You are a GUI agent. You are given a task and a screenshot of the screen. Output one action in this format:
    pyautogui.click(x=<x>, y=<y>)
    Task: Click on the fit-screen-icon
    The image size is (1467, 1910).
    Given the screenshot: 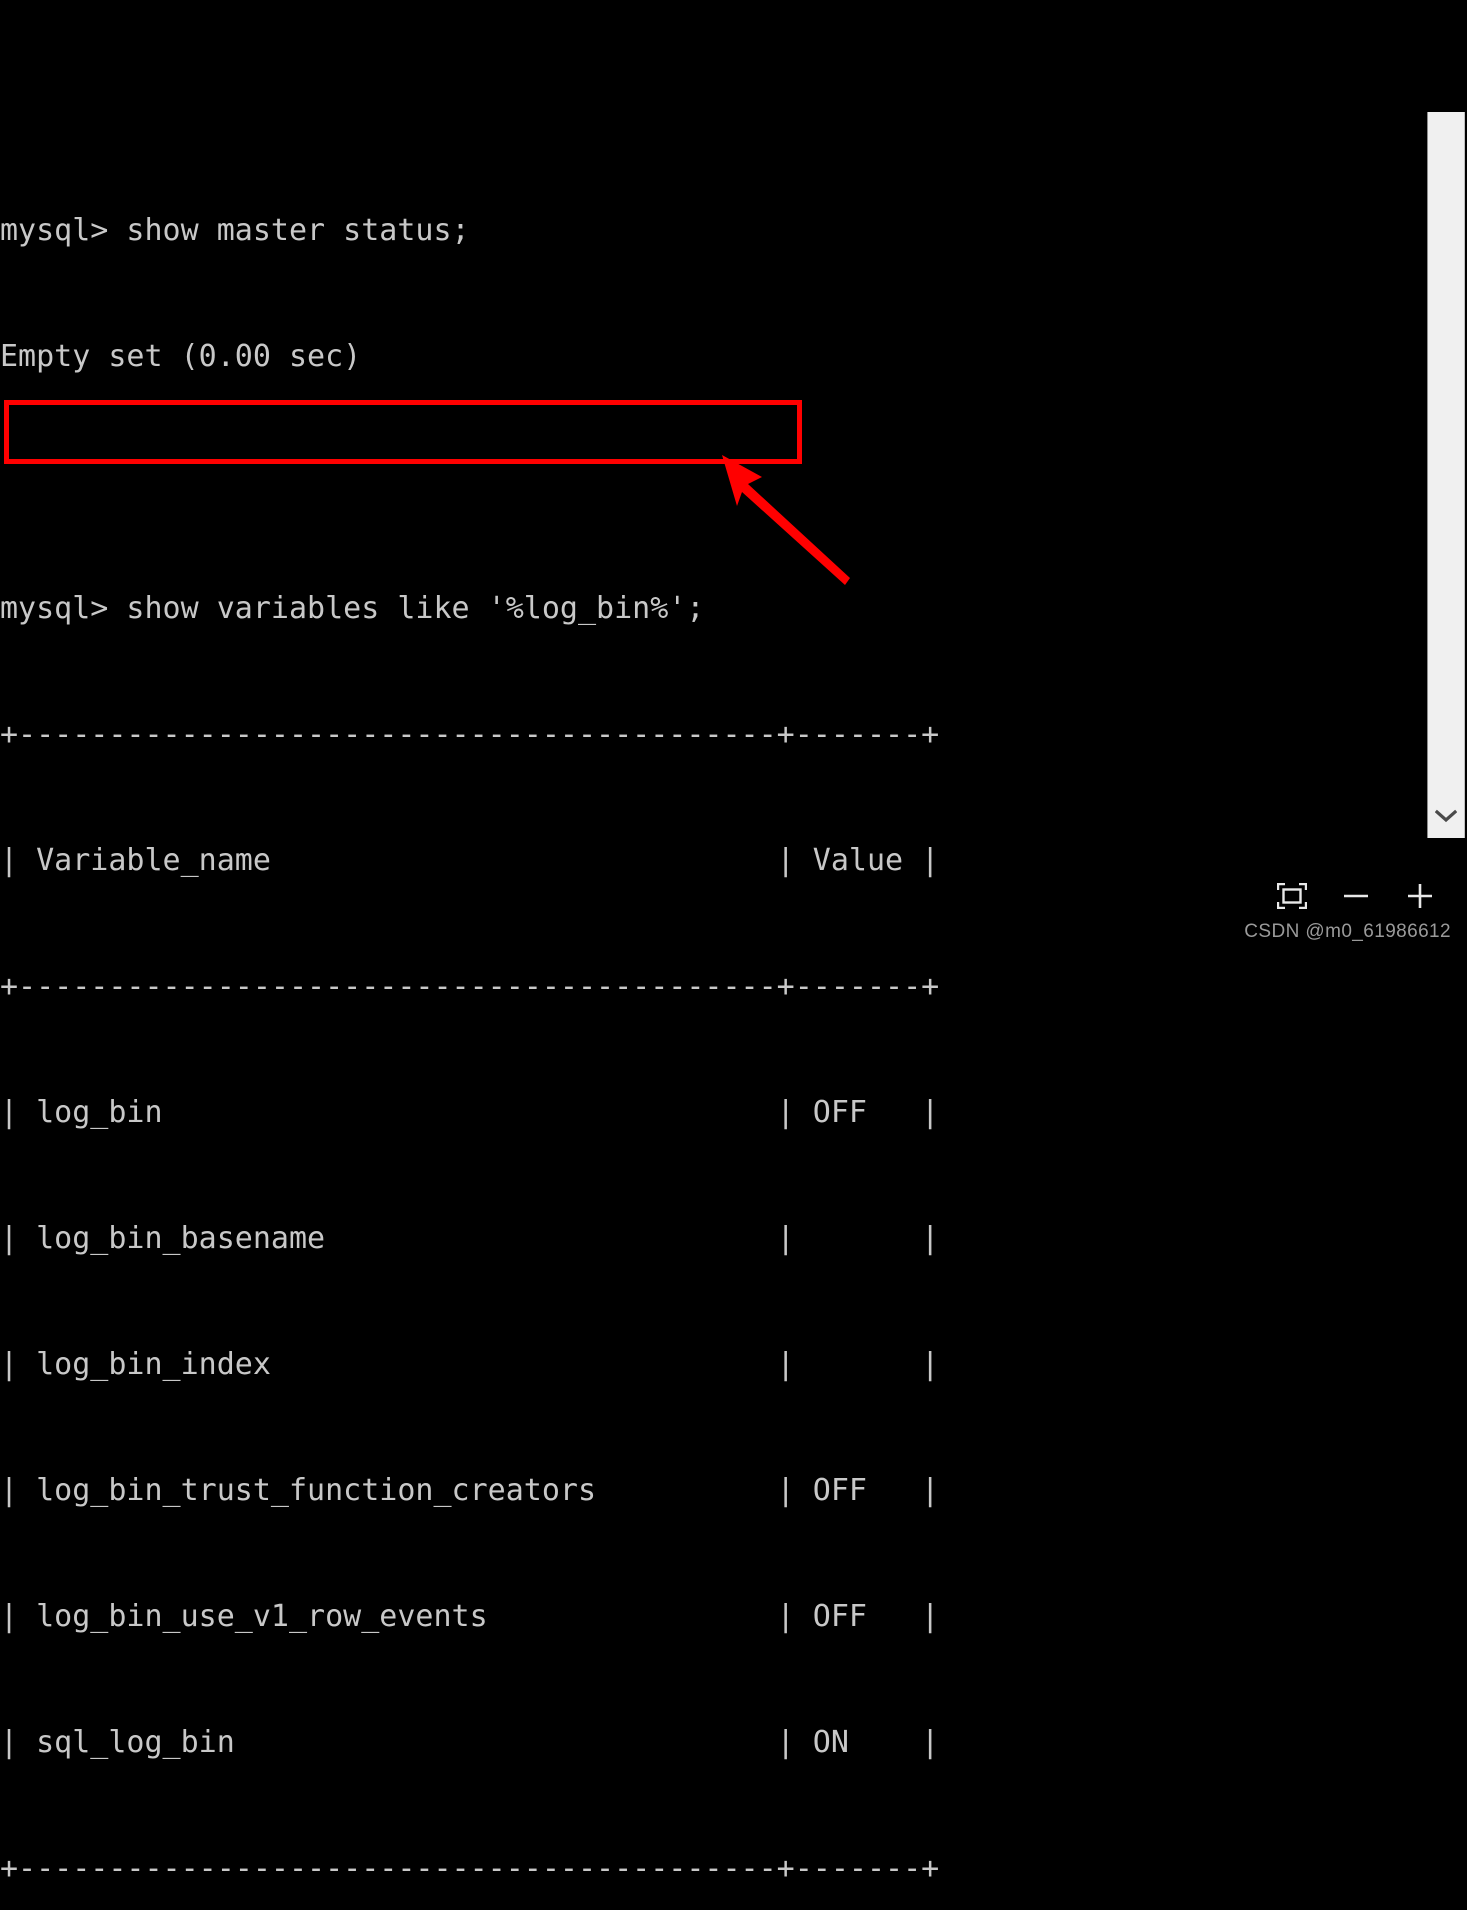 What is the action you would take?
    pyautogui.click(x=1292, y=896)
    